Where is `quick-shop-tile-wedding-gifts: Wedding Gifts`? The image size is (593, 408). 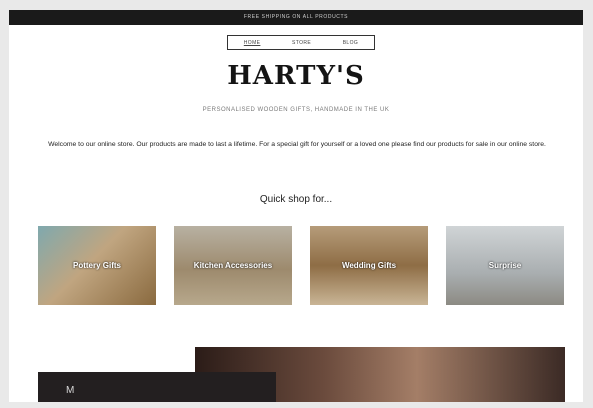
quick-shop-tile-wedding-gifts: Wedding Gifts is located at coordinates (369, 265).